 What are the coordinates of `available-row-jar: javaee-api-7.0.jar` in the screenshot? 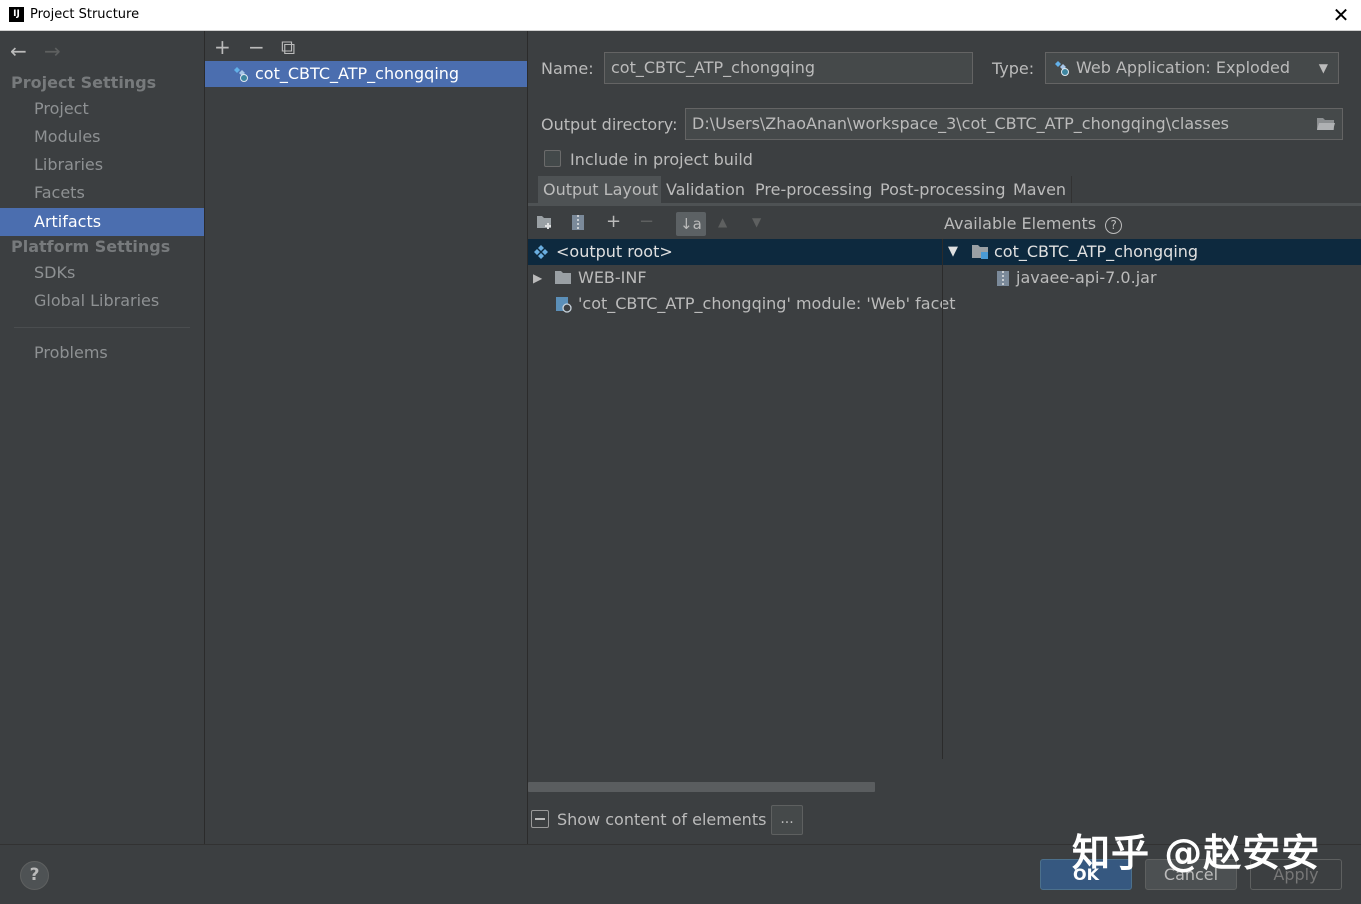 It's located at (1152, 278).